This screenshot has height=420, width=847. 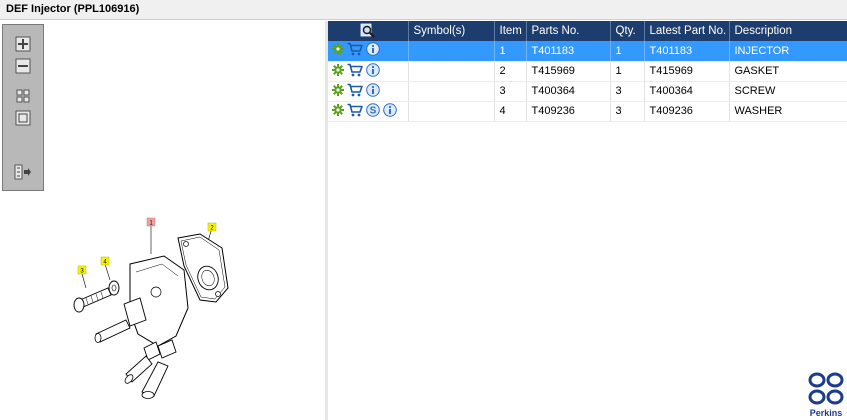 I want to click on cell-item: 4, so click(x=510, y=111).